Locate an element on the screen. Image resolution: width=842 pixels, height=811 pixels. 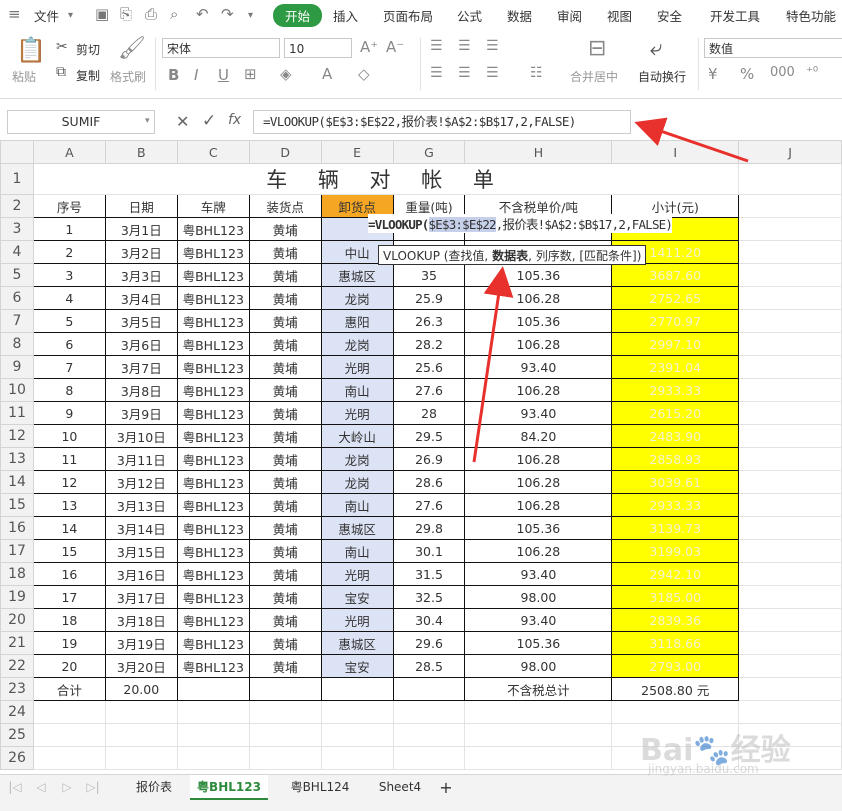
status-bar is located at coordinates (421, 805).